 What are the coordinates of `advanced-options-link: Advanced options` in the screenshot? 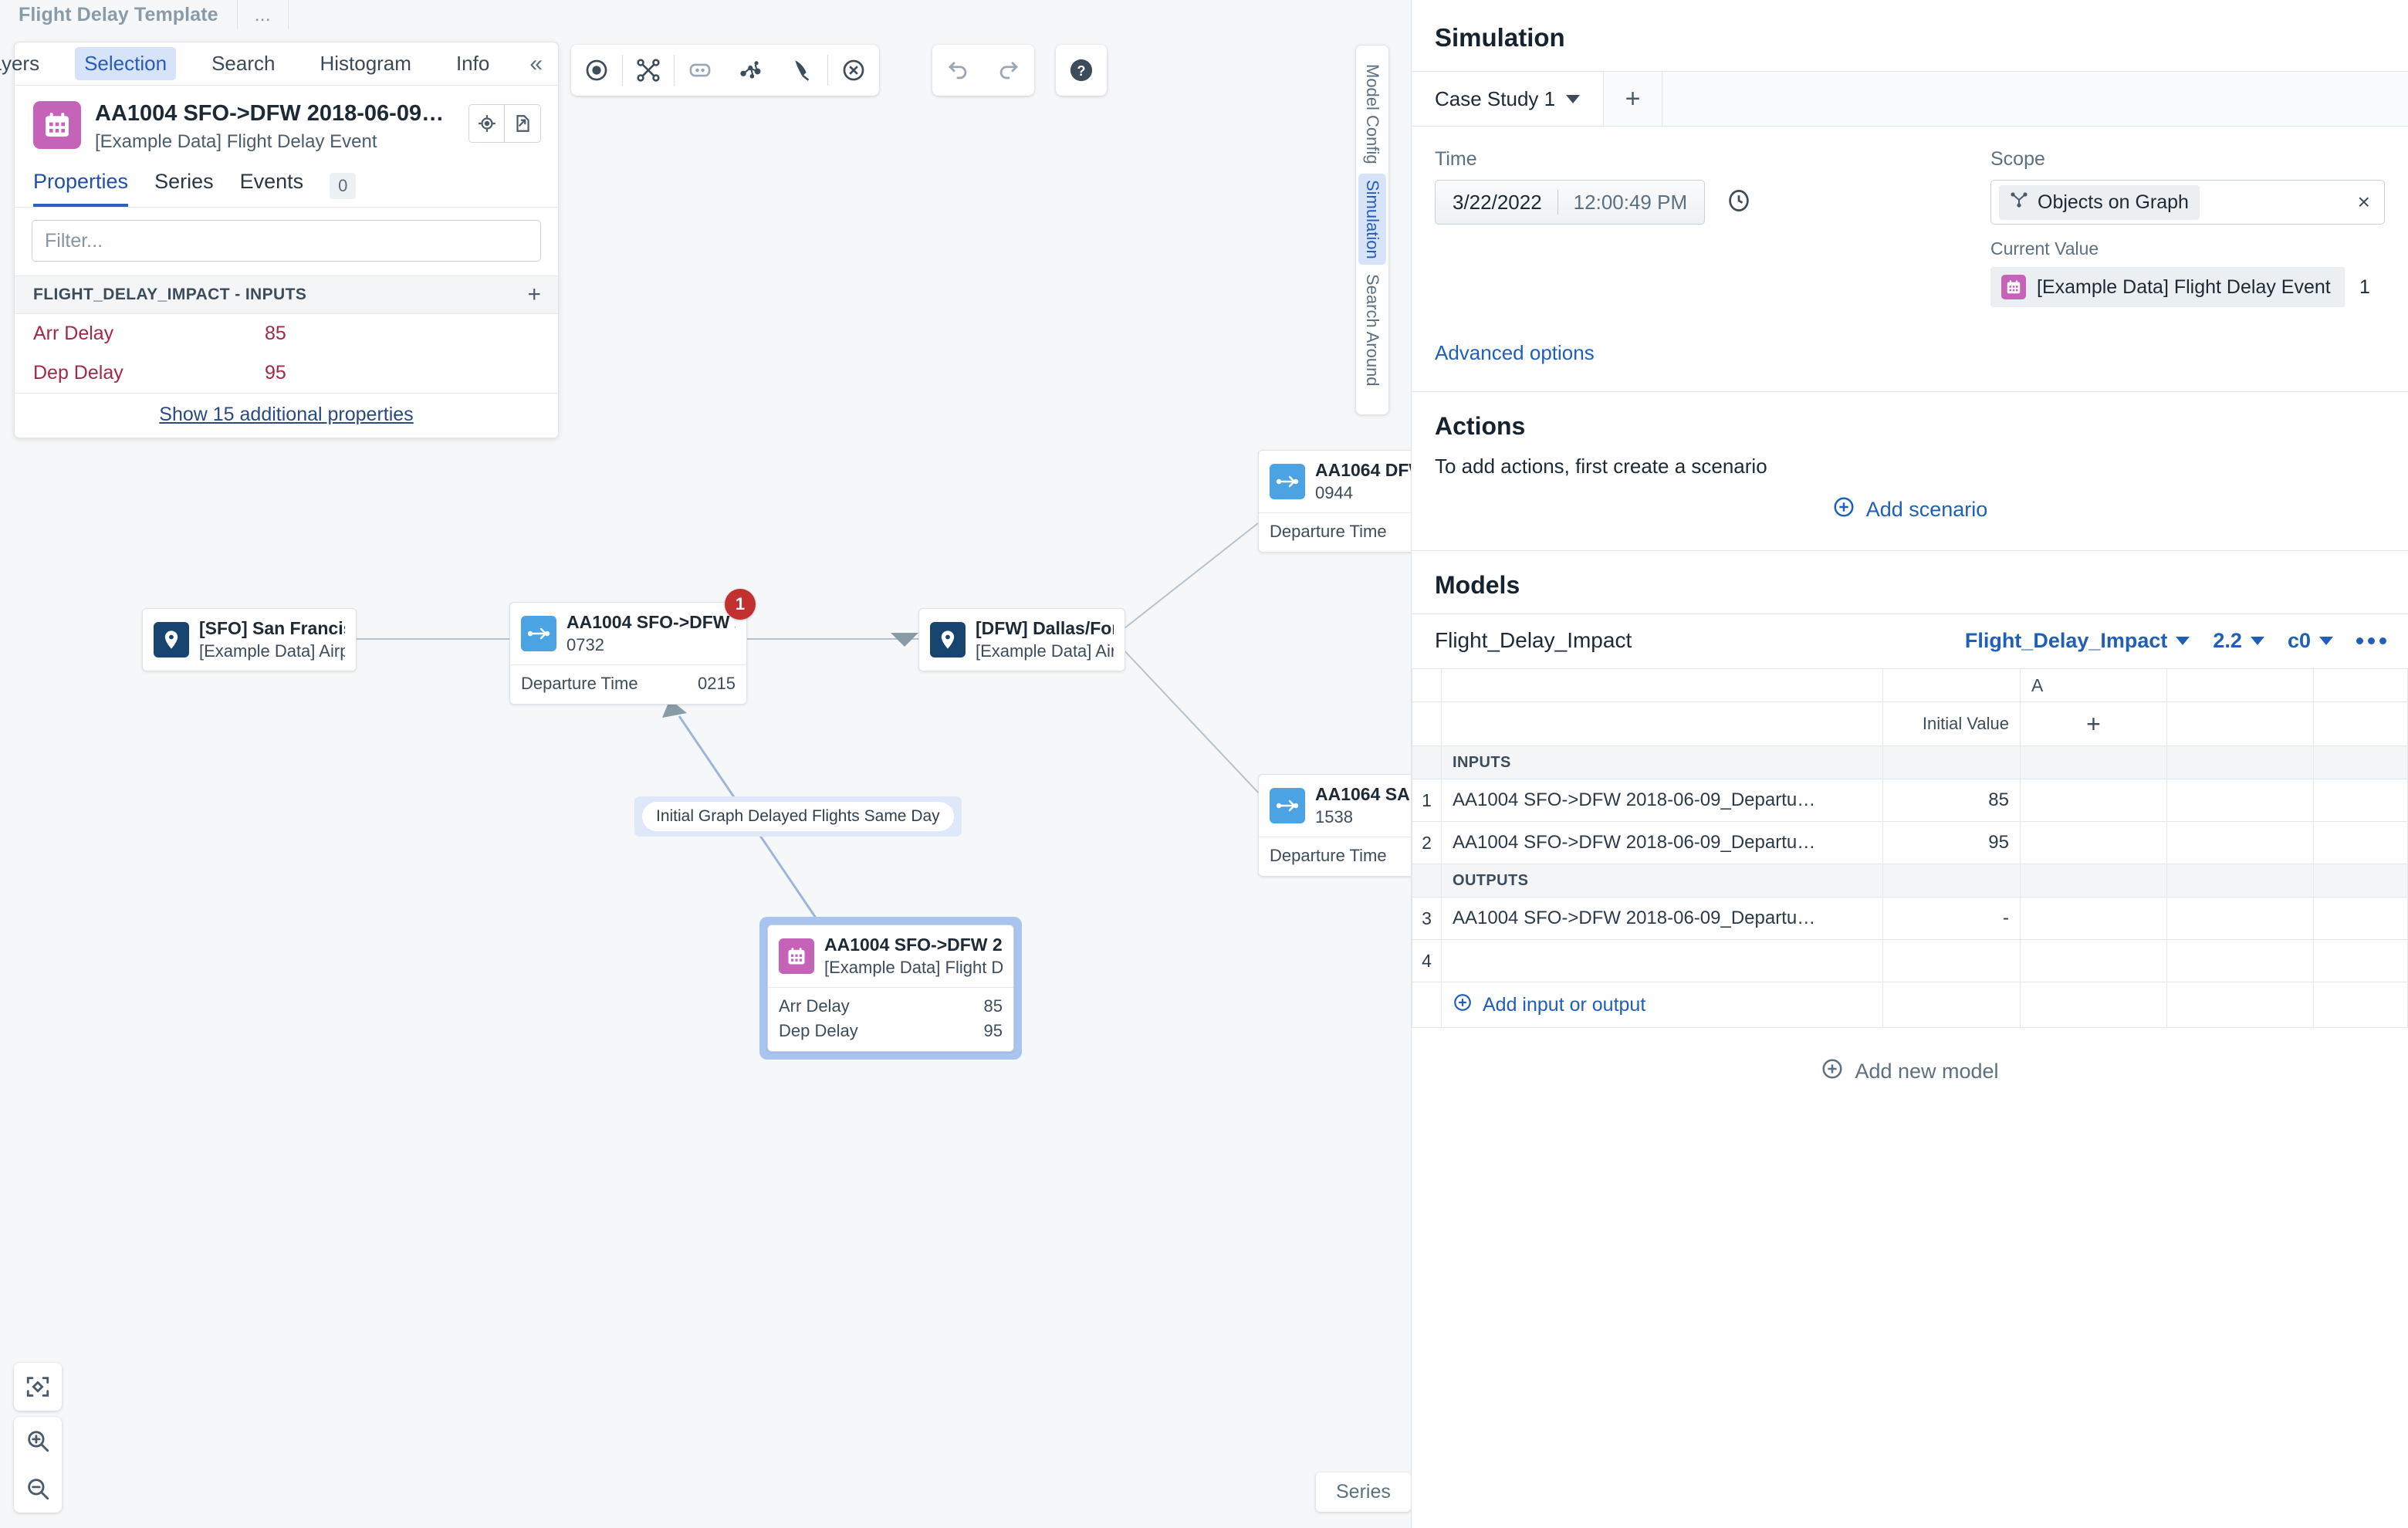 It's located at (1910, 349).